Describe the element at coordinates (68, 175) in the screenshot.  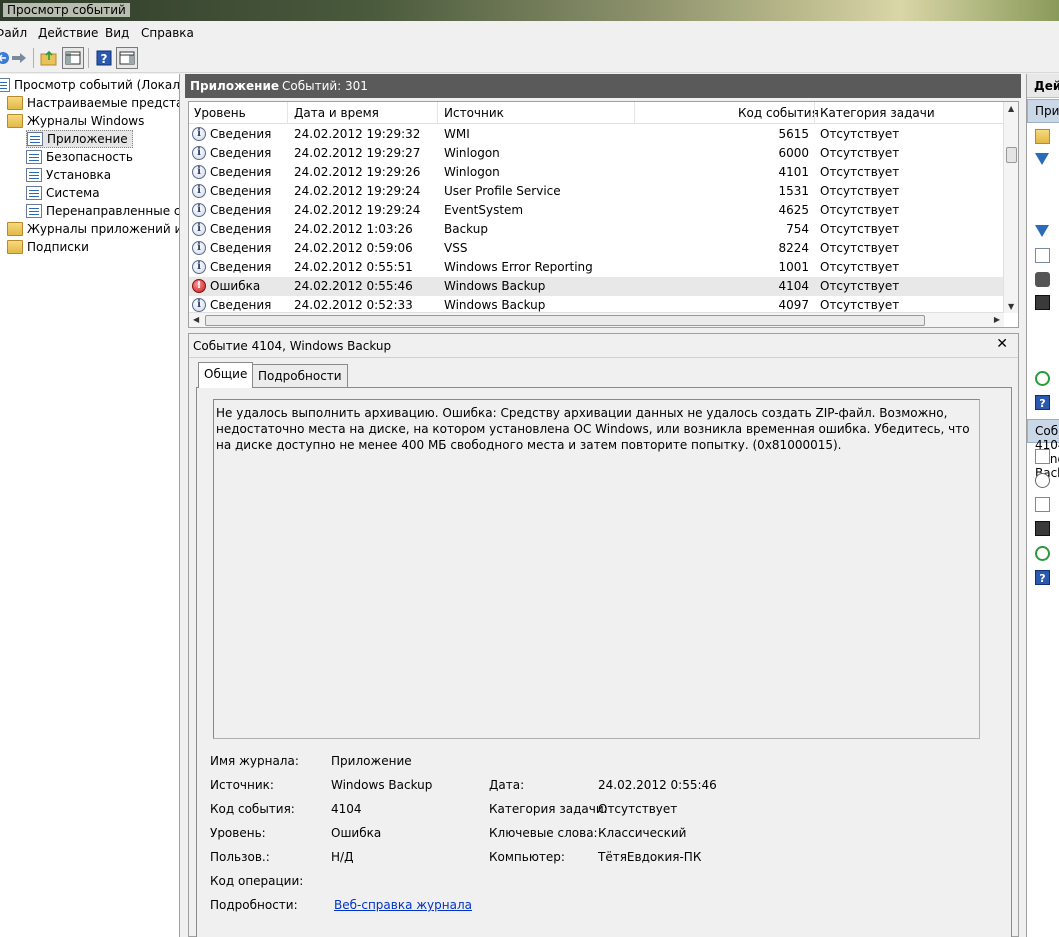
I see `tree-item-setup: Установка` at that location.